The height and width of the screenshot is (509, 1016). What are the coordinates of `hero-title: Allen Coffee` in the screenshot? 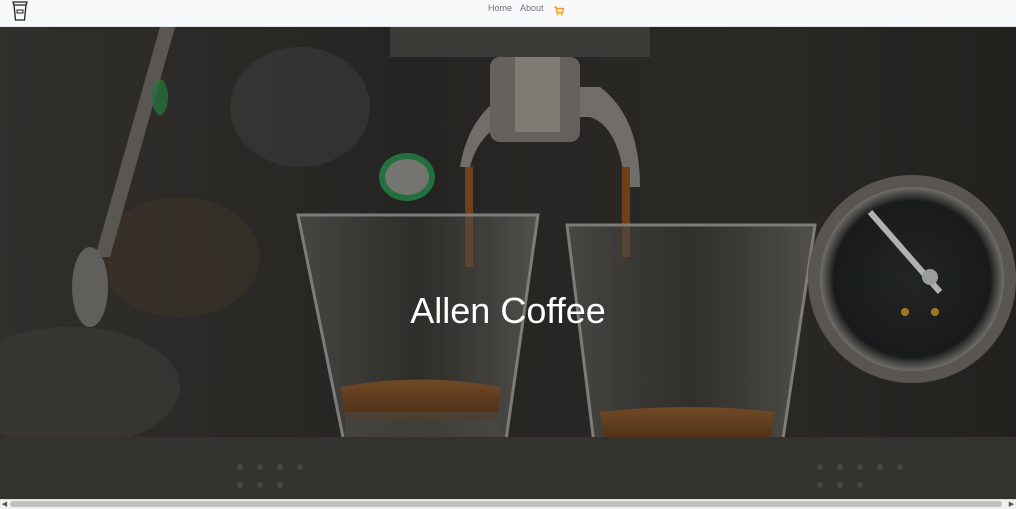 It's located at (508, 310).